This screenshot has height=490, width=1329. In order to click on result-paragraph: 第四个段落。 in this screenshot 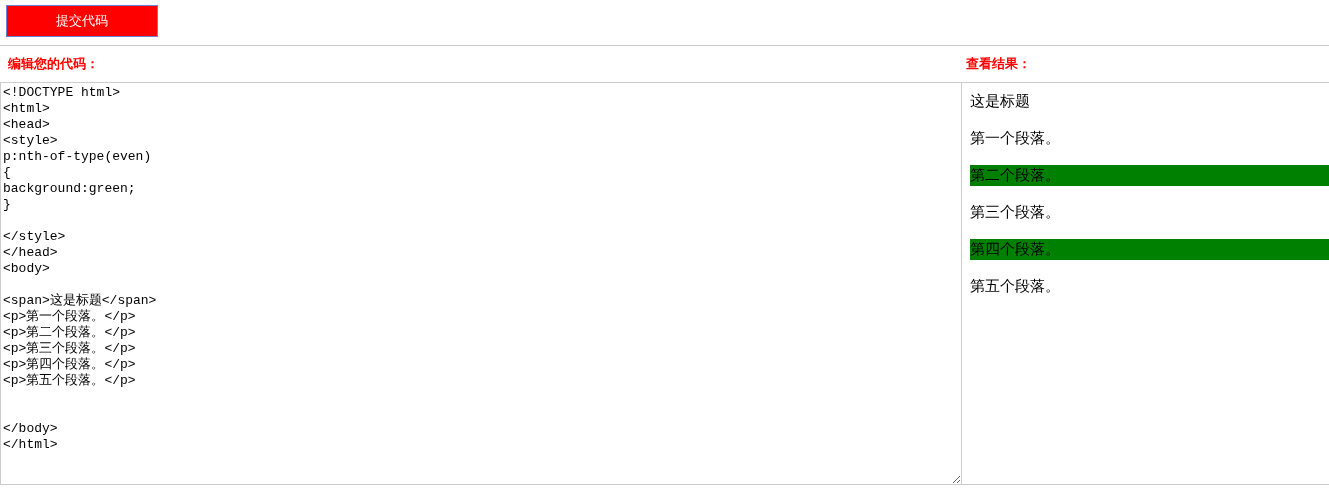, I will do `click(1149, 249)`.